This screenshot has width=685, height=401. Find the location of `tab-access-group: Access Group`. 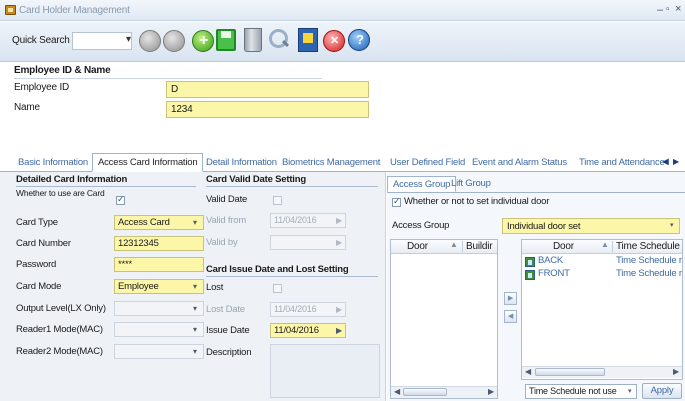

tab-access-group: Access Group is located at coordinates (422, 184).